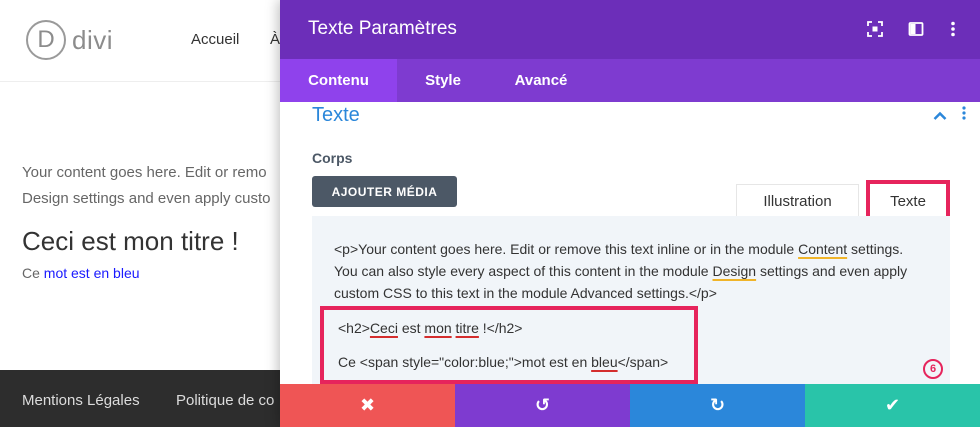 The width and height of the screenshot is (980, 427). What do you see at coordinates (354, 328) in the screenshot?
I see `code-text: <h2>` at bounding box center [354, 328].